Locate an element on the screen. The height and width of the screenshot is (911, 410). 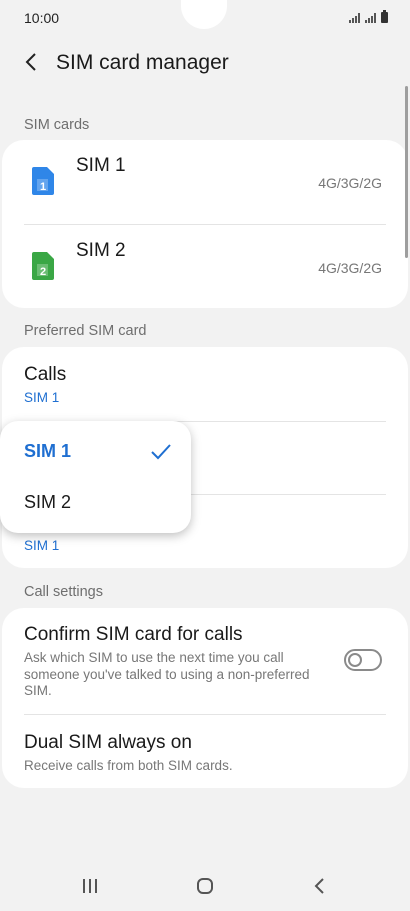
calls-row: Calls SIM 1 is located at coordinates (205, 384).